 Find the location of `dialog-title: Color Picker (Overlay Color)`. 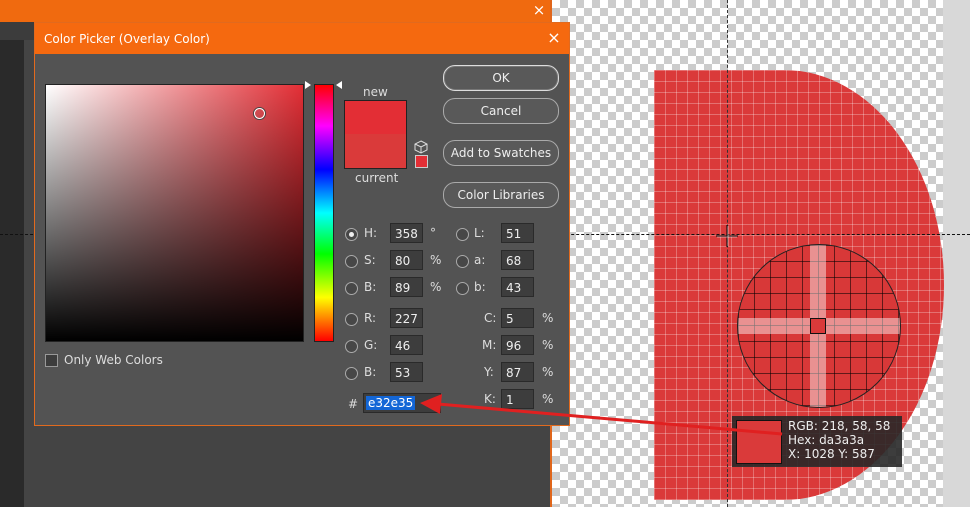

dialog-title: Color Picker (Overlay Color) is located at coordinates (127, 39).